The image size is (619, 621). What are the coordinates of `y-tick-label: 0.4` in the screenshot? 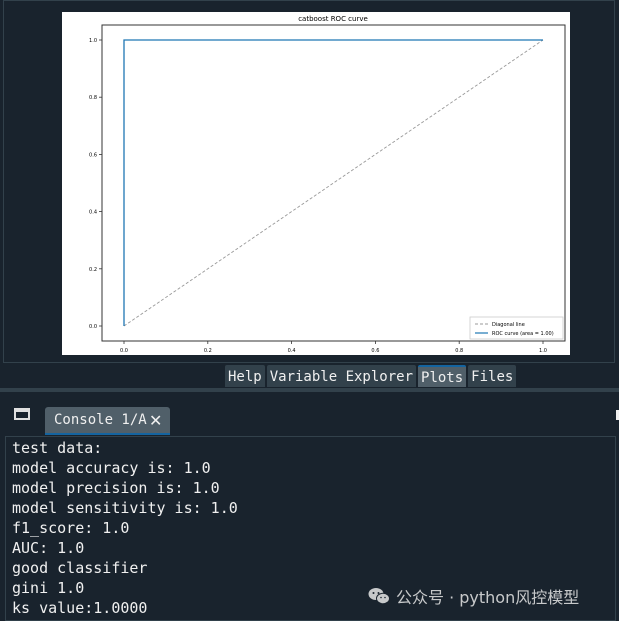 It's located at (93, 213).